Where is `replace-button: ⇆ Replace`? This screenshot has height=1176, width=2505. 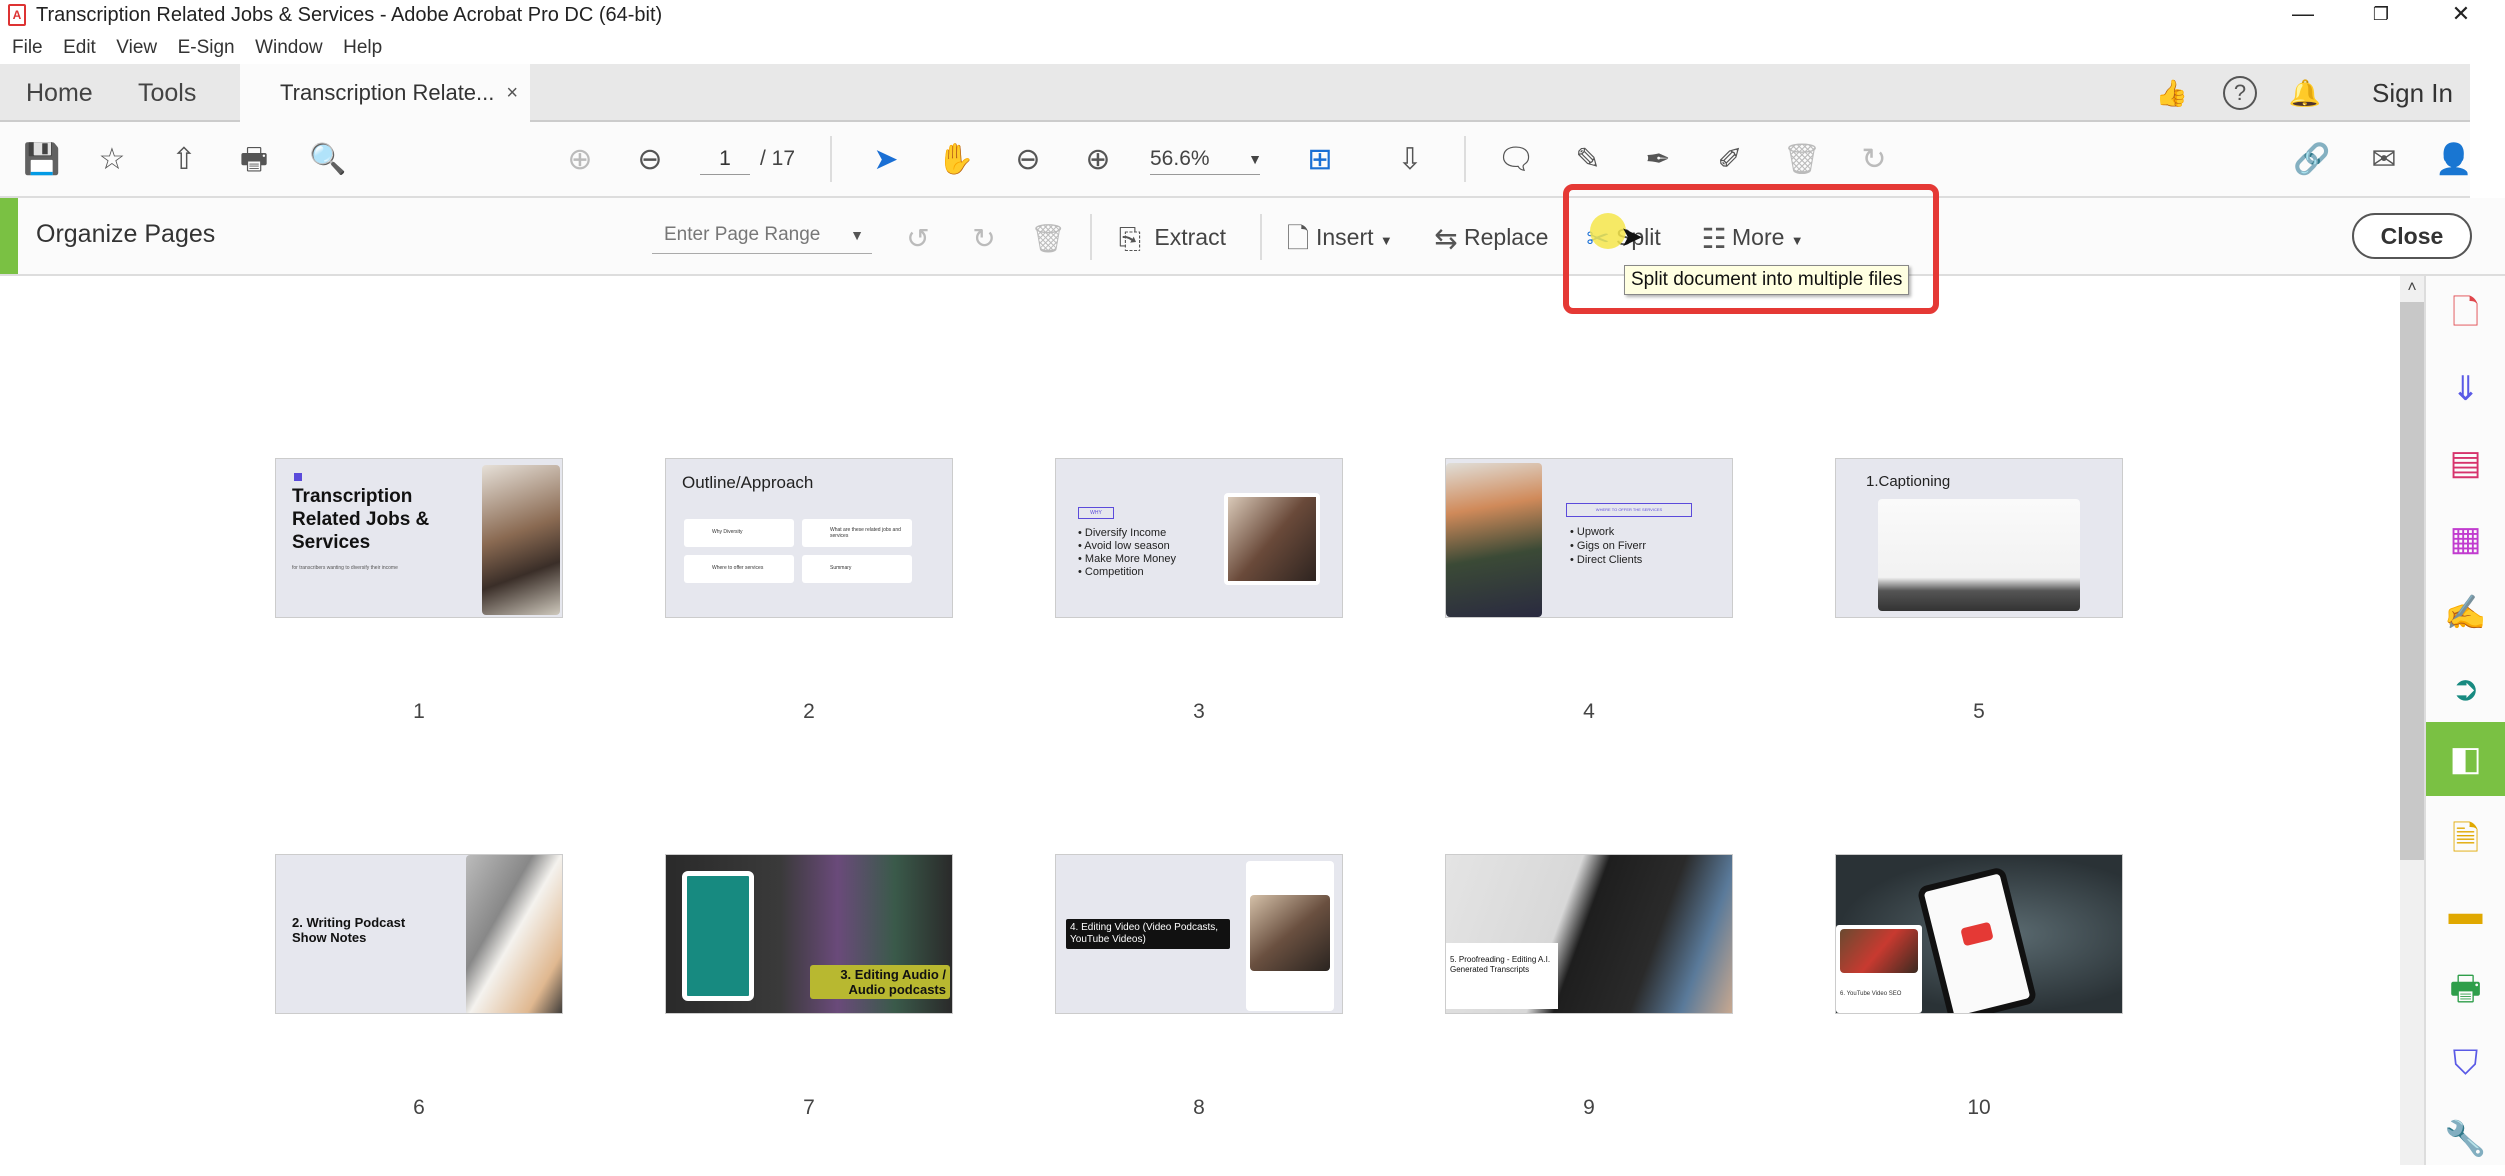 replace-button: ⇆ Replace is located at coordinates (1488, 237).